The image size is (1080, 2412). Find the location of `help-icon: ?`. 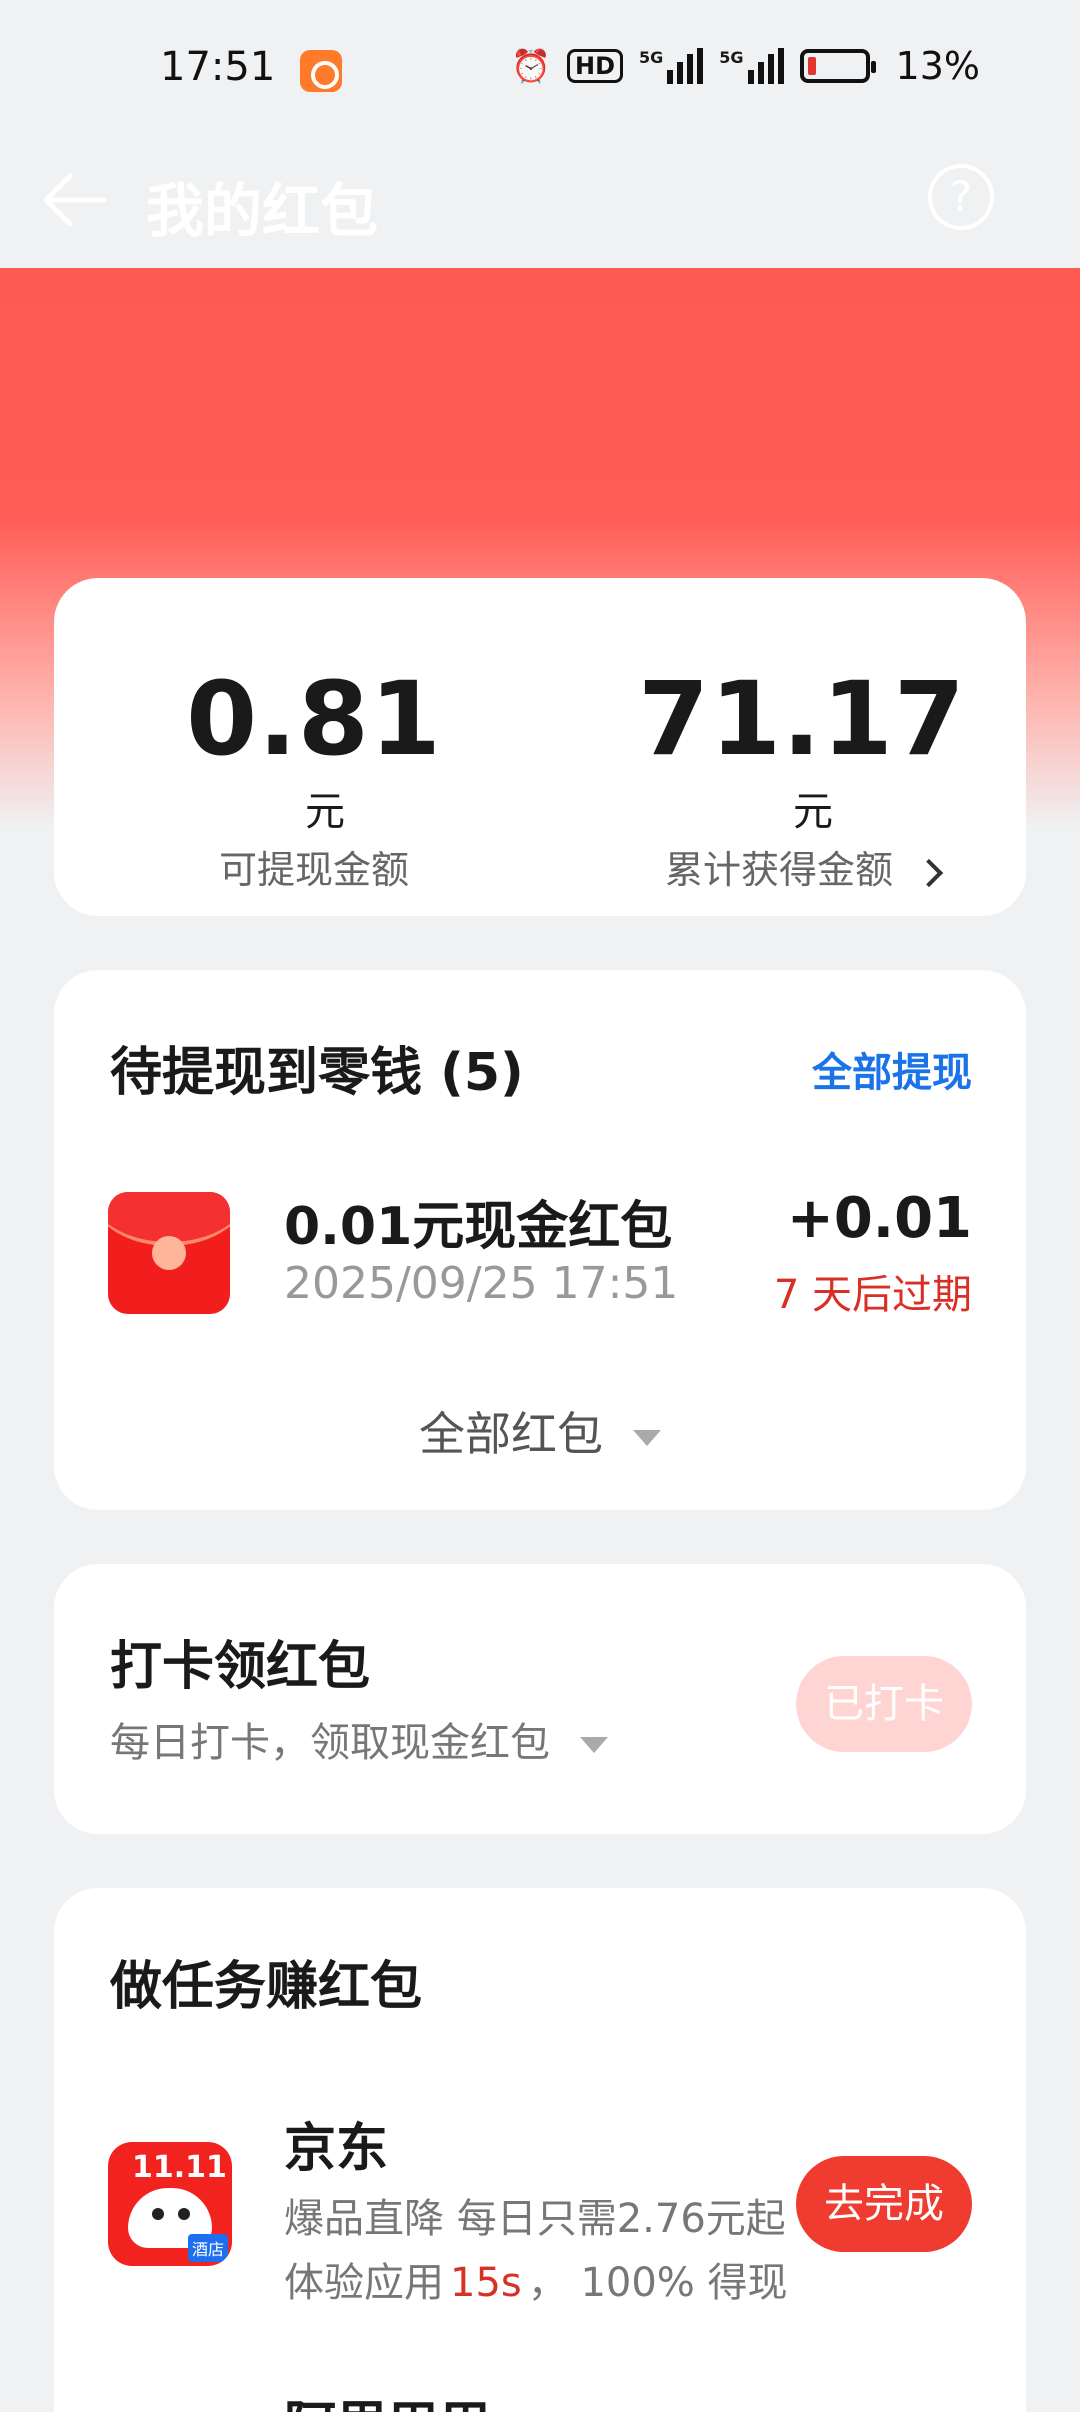

help-icon: ? is located at coordinates (961, 197).